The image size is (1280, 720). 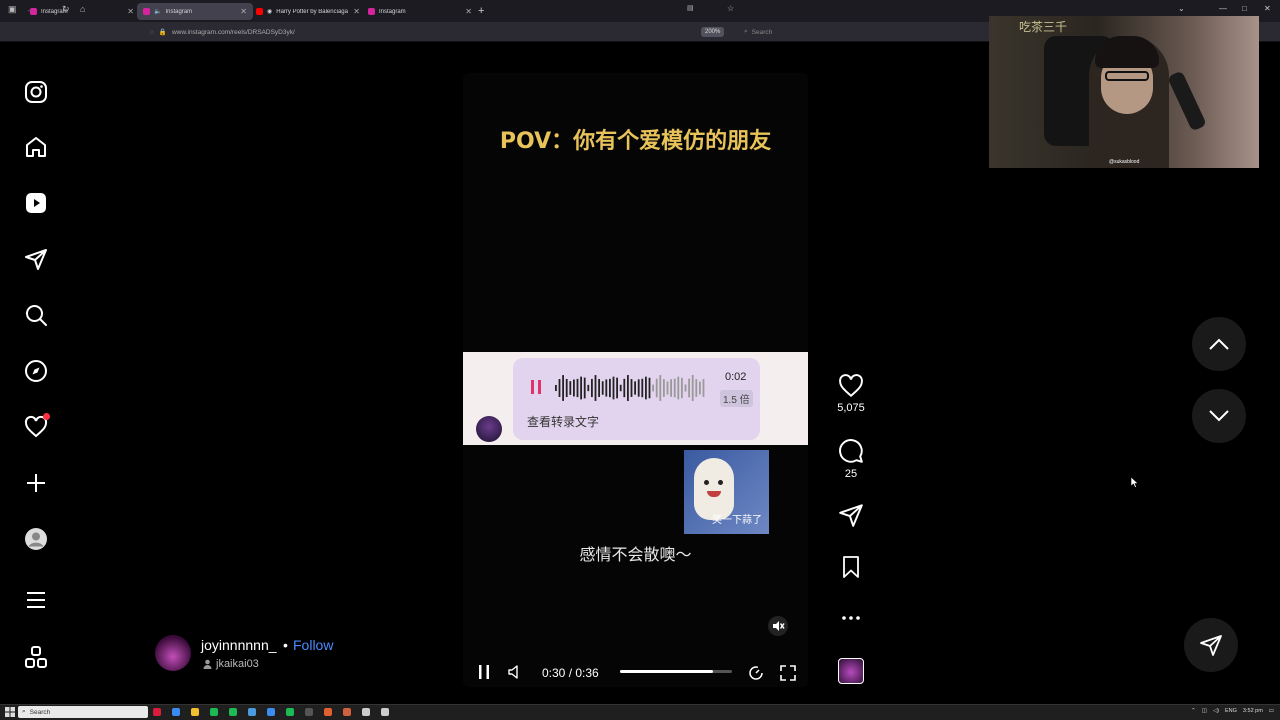 What do you see at coordinates (12, 9) in the screenshot?
I see `sidebar-toggle-icon: ▣` at bounding box center [12, 9].